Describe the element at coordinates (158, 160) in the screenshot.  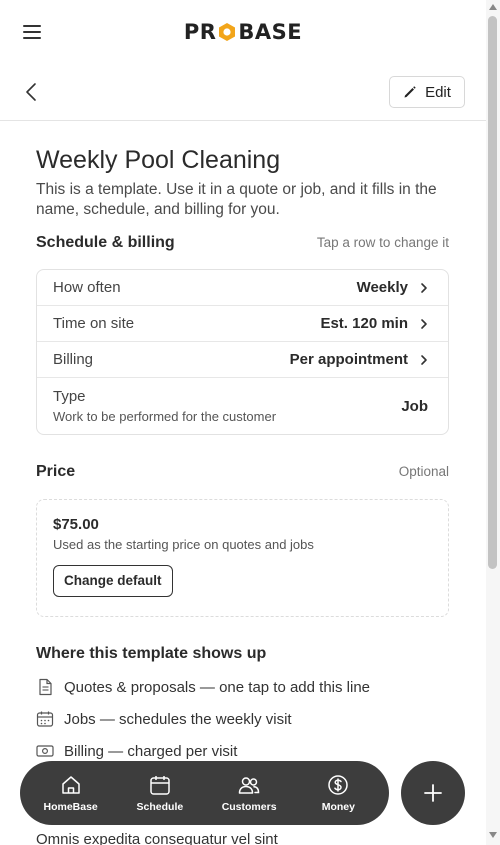
I see `page-title: Weekly Pool Cleaning` at that location.